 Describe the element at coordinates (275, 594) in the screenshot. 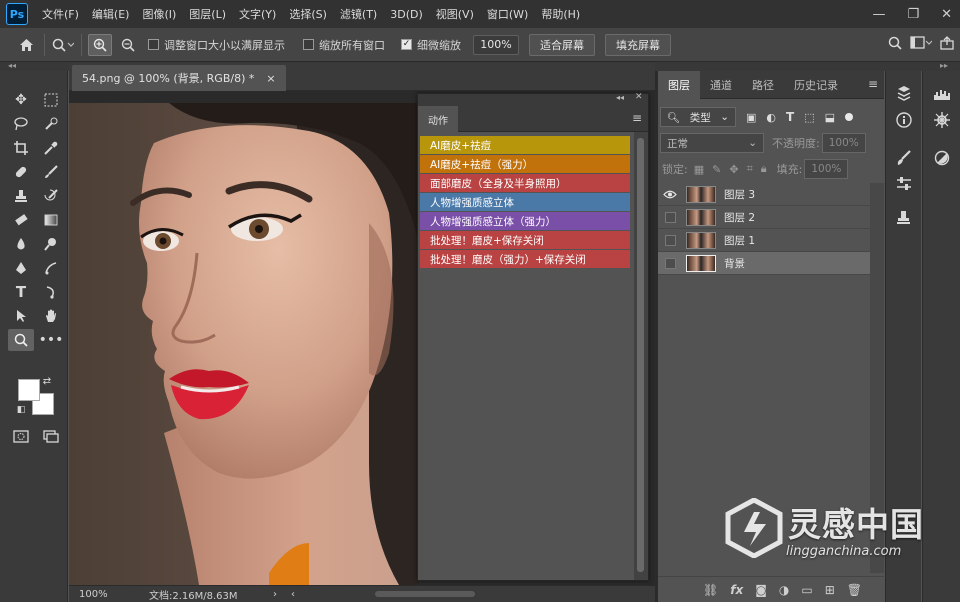

I see `status-arrow-icon: ›` at that location.